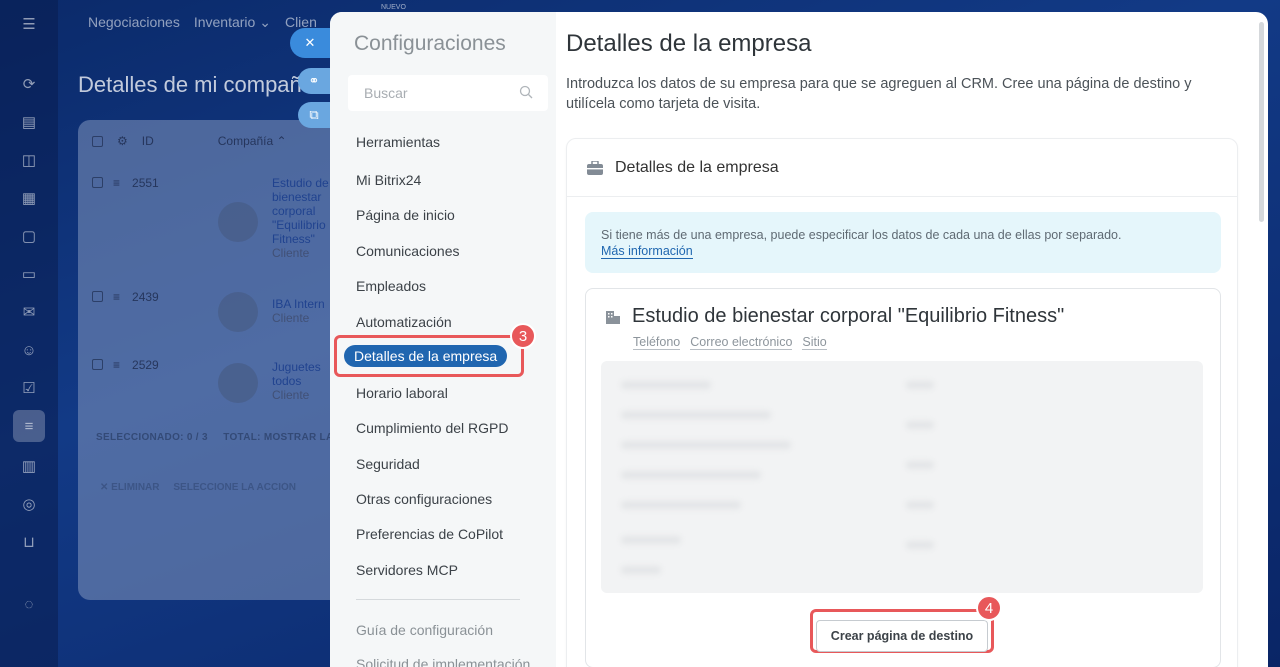 The width and height of the screenshot is (1280, 667). I want to click on bulk-actions: ✕ ELIMINAR SELECCIONE LA ACCIÓN, so click(220, 487).